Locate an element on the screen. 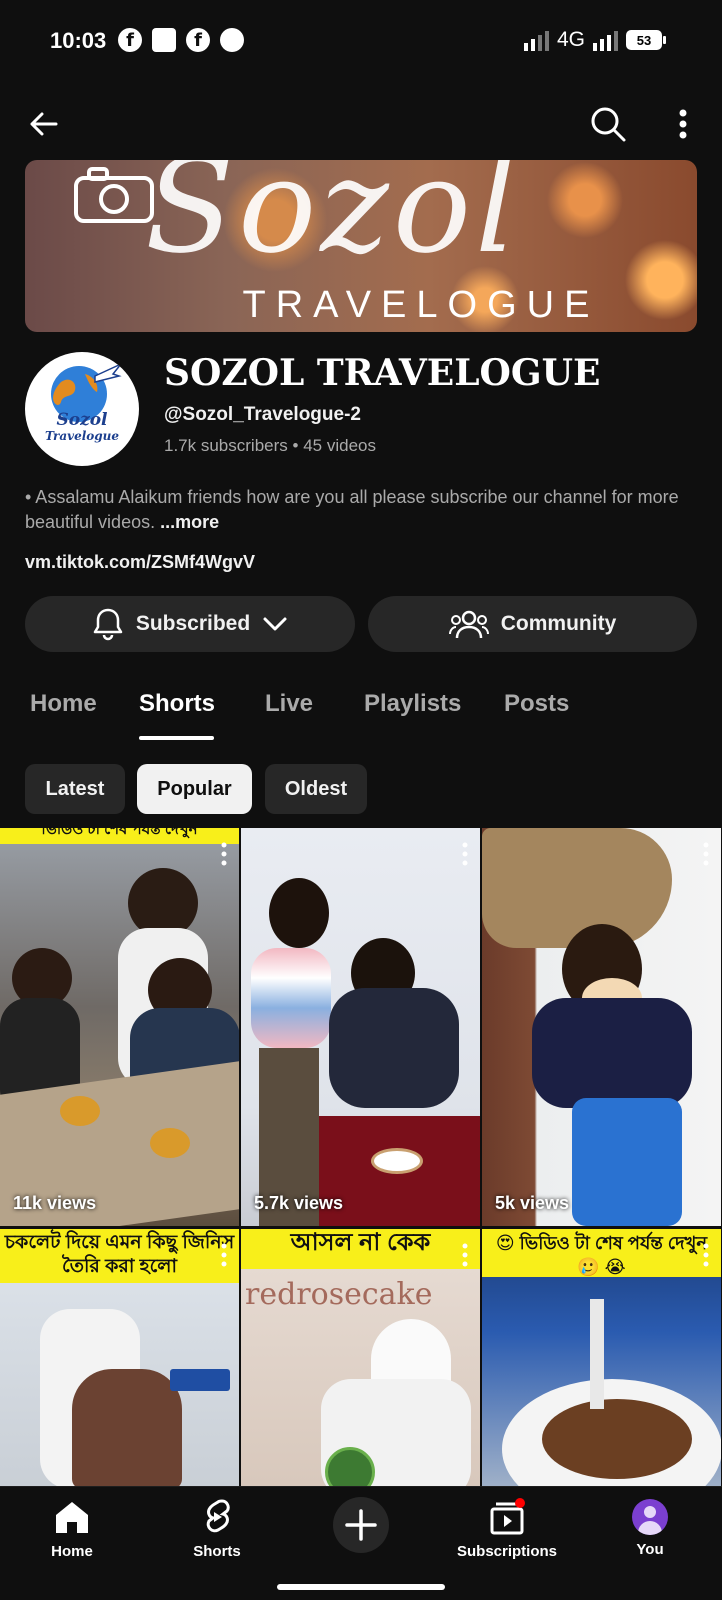 Image resolution: width=722 pixels, height=1600 pixels. create-button is located at coordinates (361, 1525).